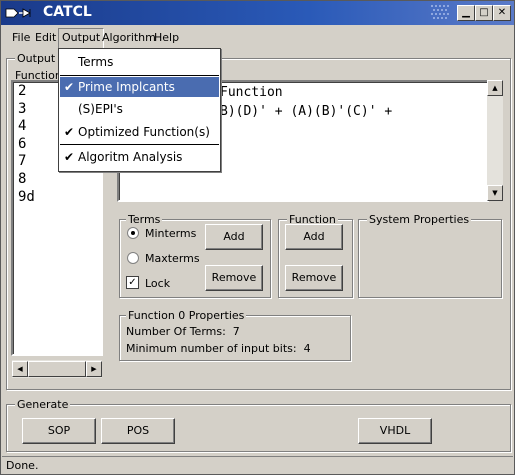  What do you see at coordinates (257, 465) in the screenshot?
I see `status-bar: Done.` at bounding box center [257, 465].